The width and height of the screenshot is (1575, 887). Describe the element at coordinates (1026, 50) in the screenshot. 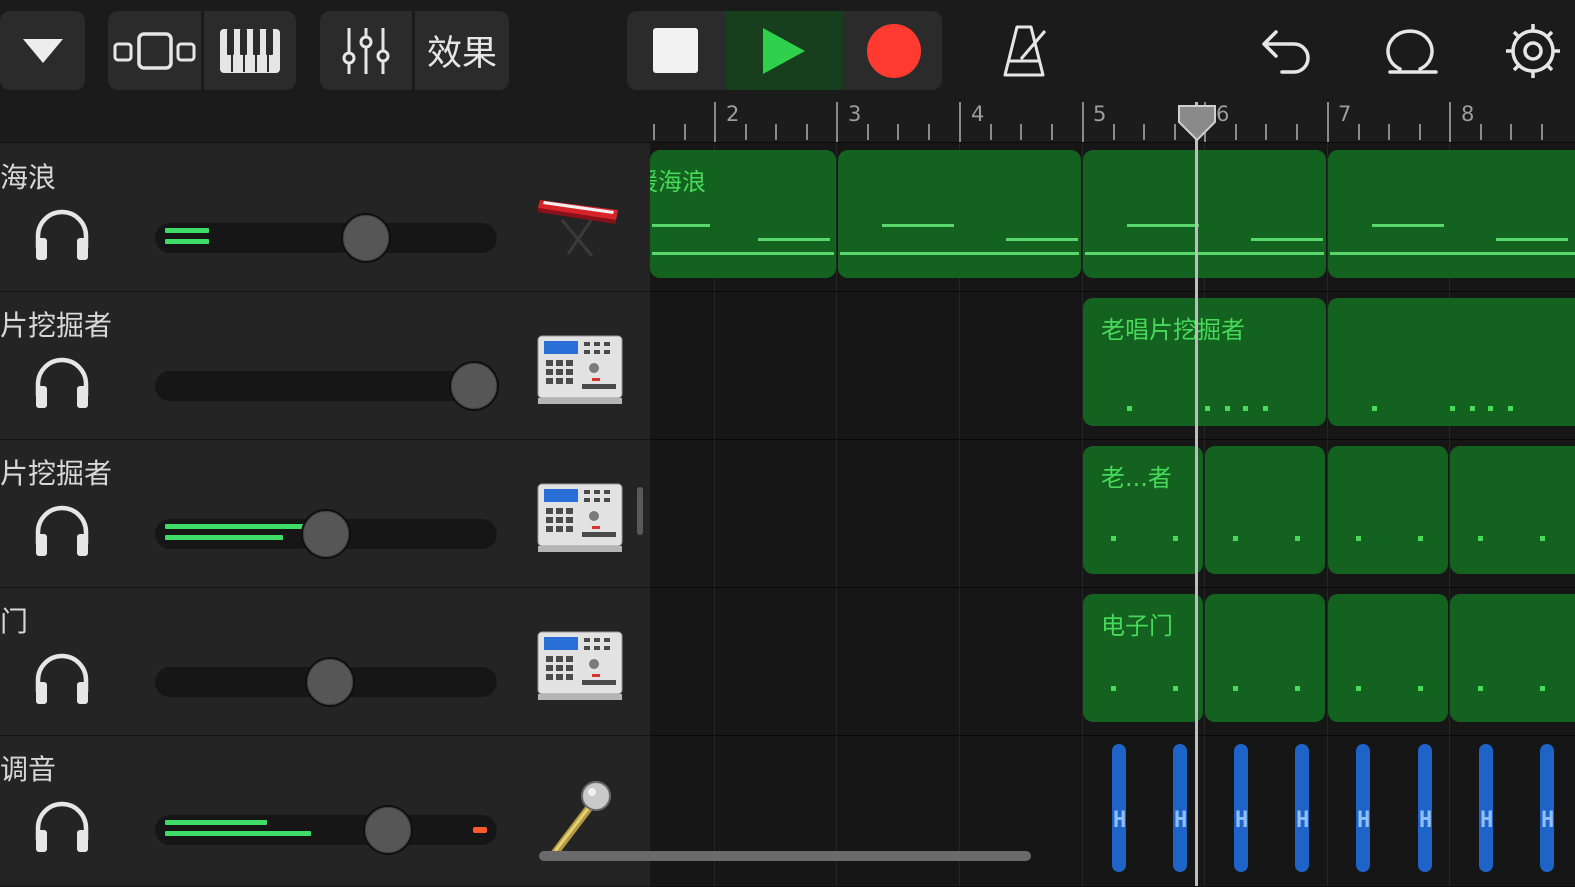

I see `metronome-button` at that location.